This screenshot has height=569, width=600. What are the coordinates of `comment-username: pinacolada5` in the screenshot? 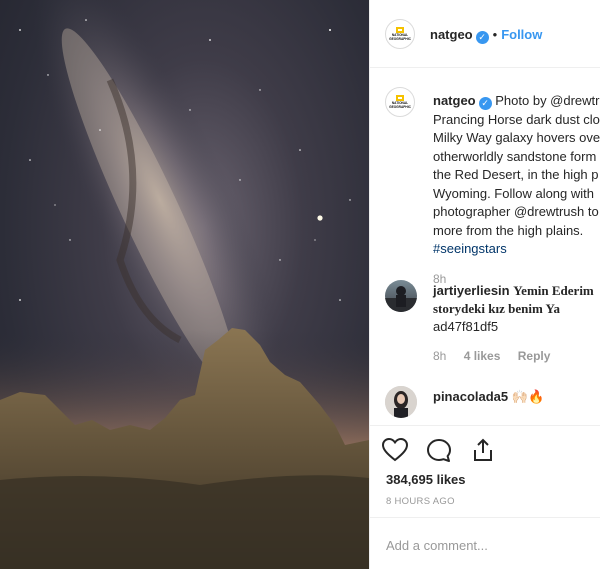 It's located at (470, 396).